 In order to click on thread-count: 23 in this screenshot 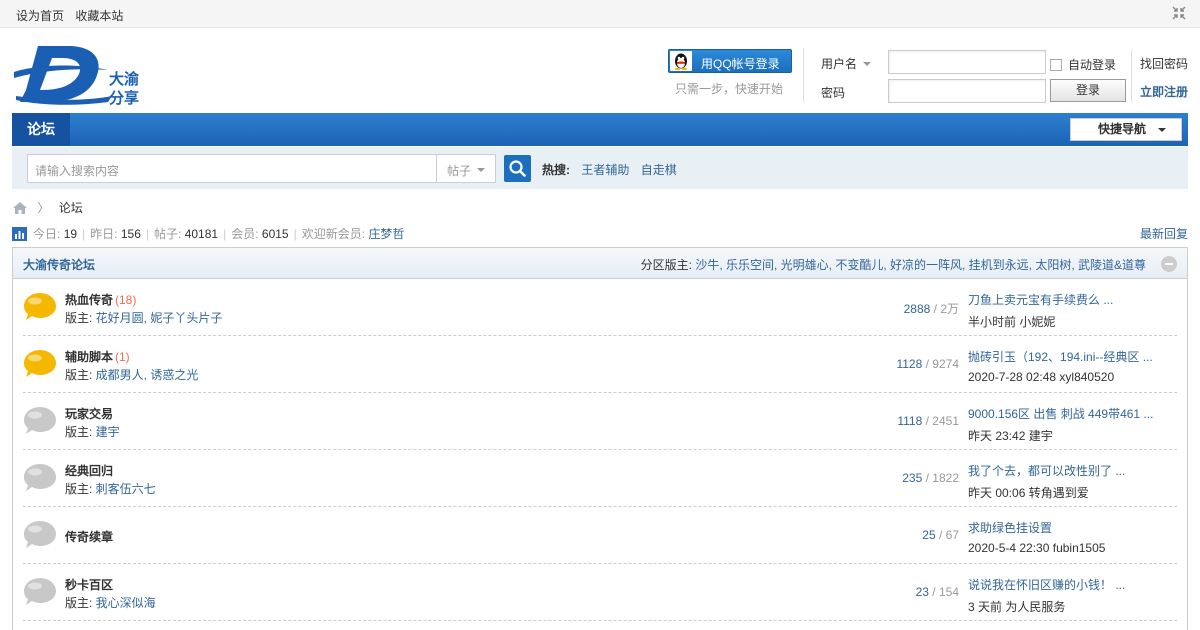, I will do `click(922, 592)`.